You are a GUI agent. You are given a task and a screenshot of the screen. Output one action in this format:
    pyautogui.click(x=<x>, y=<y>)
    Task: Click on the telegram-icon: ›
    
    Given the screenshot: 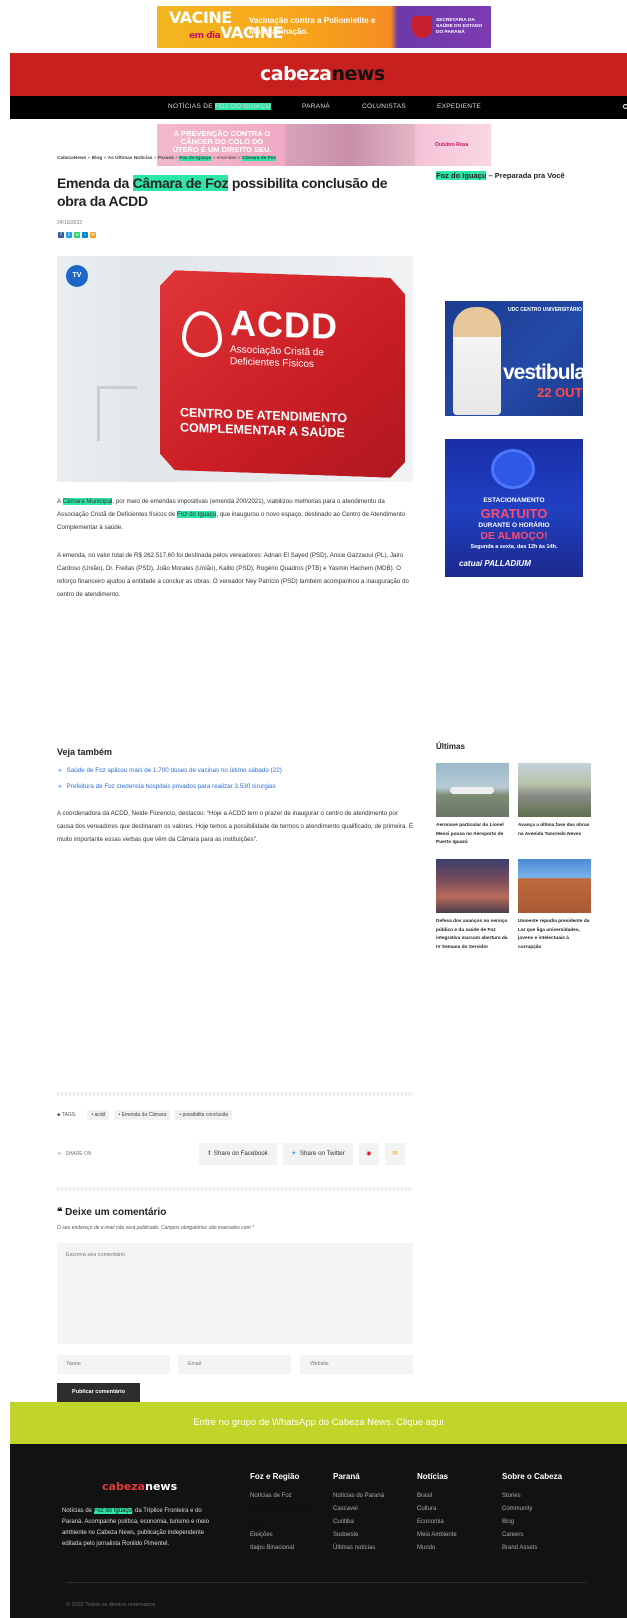 What is the action you would take?
    pyautogui.click(x=85, y=235)
    